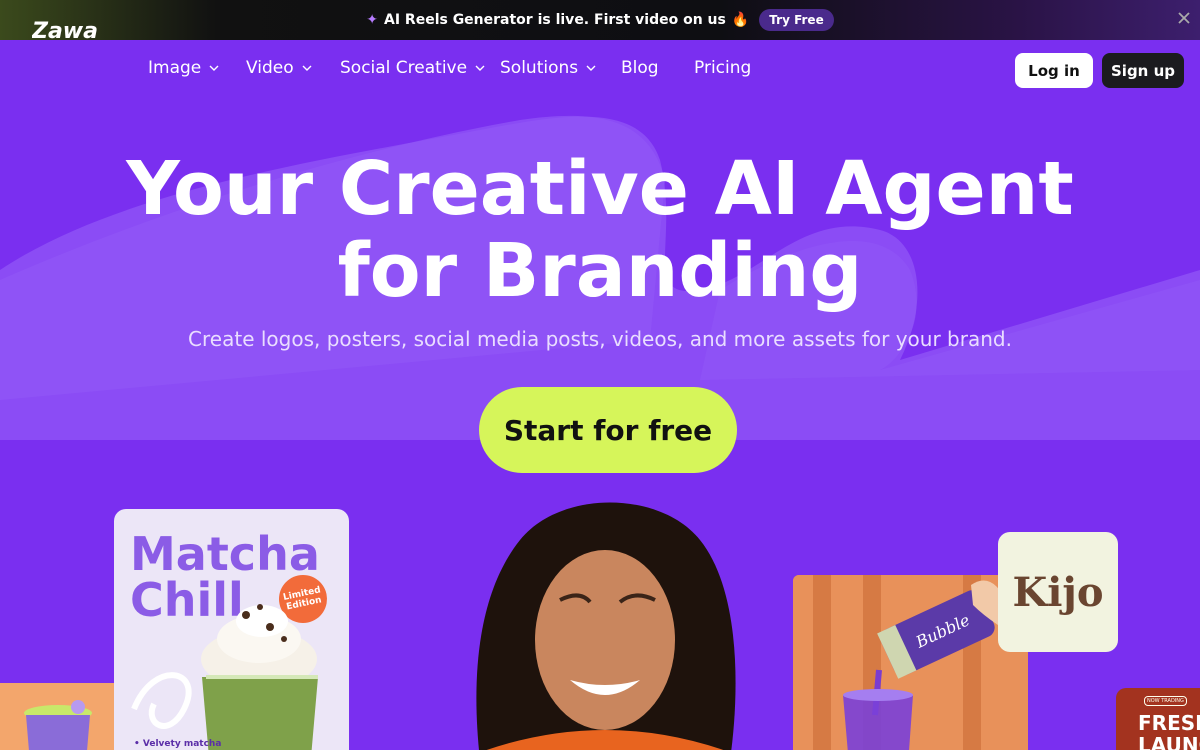 This screenshot has height=750, width=1200. I want to click on fresh-small-label: NOW TRADING, so click(1165, 701).